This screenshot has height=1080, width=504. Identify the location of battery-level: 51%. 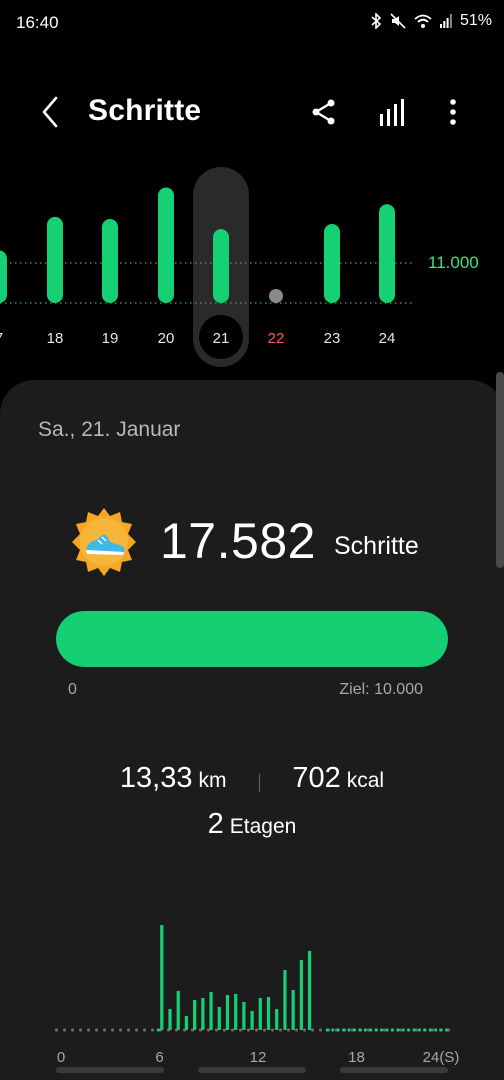
(475, 20).